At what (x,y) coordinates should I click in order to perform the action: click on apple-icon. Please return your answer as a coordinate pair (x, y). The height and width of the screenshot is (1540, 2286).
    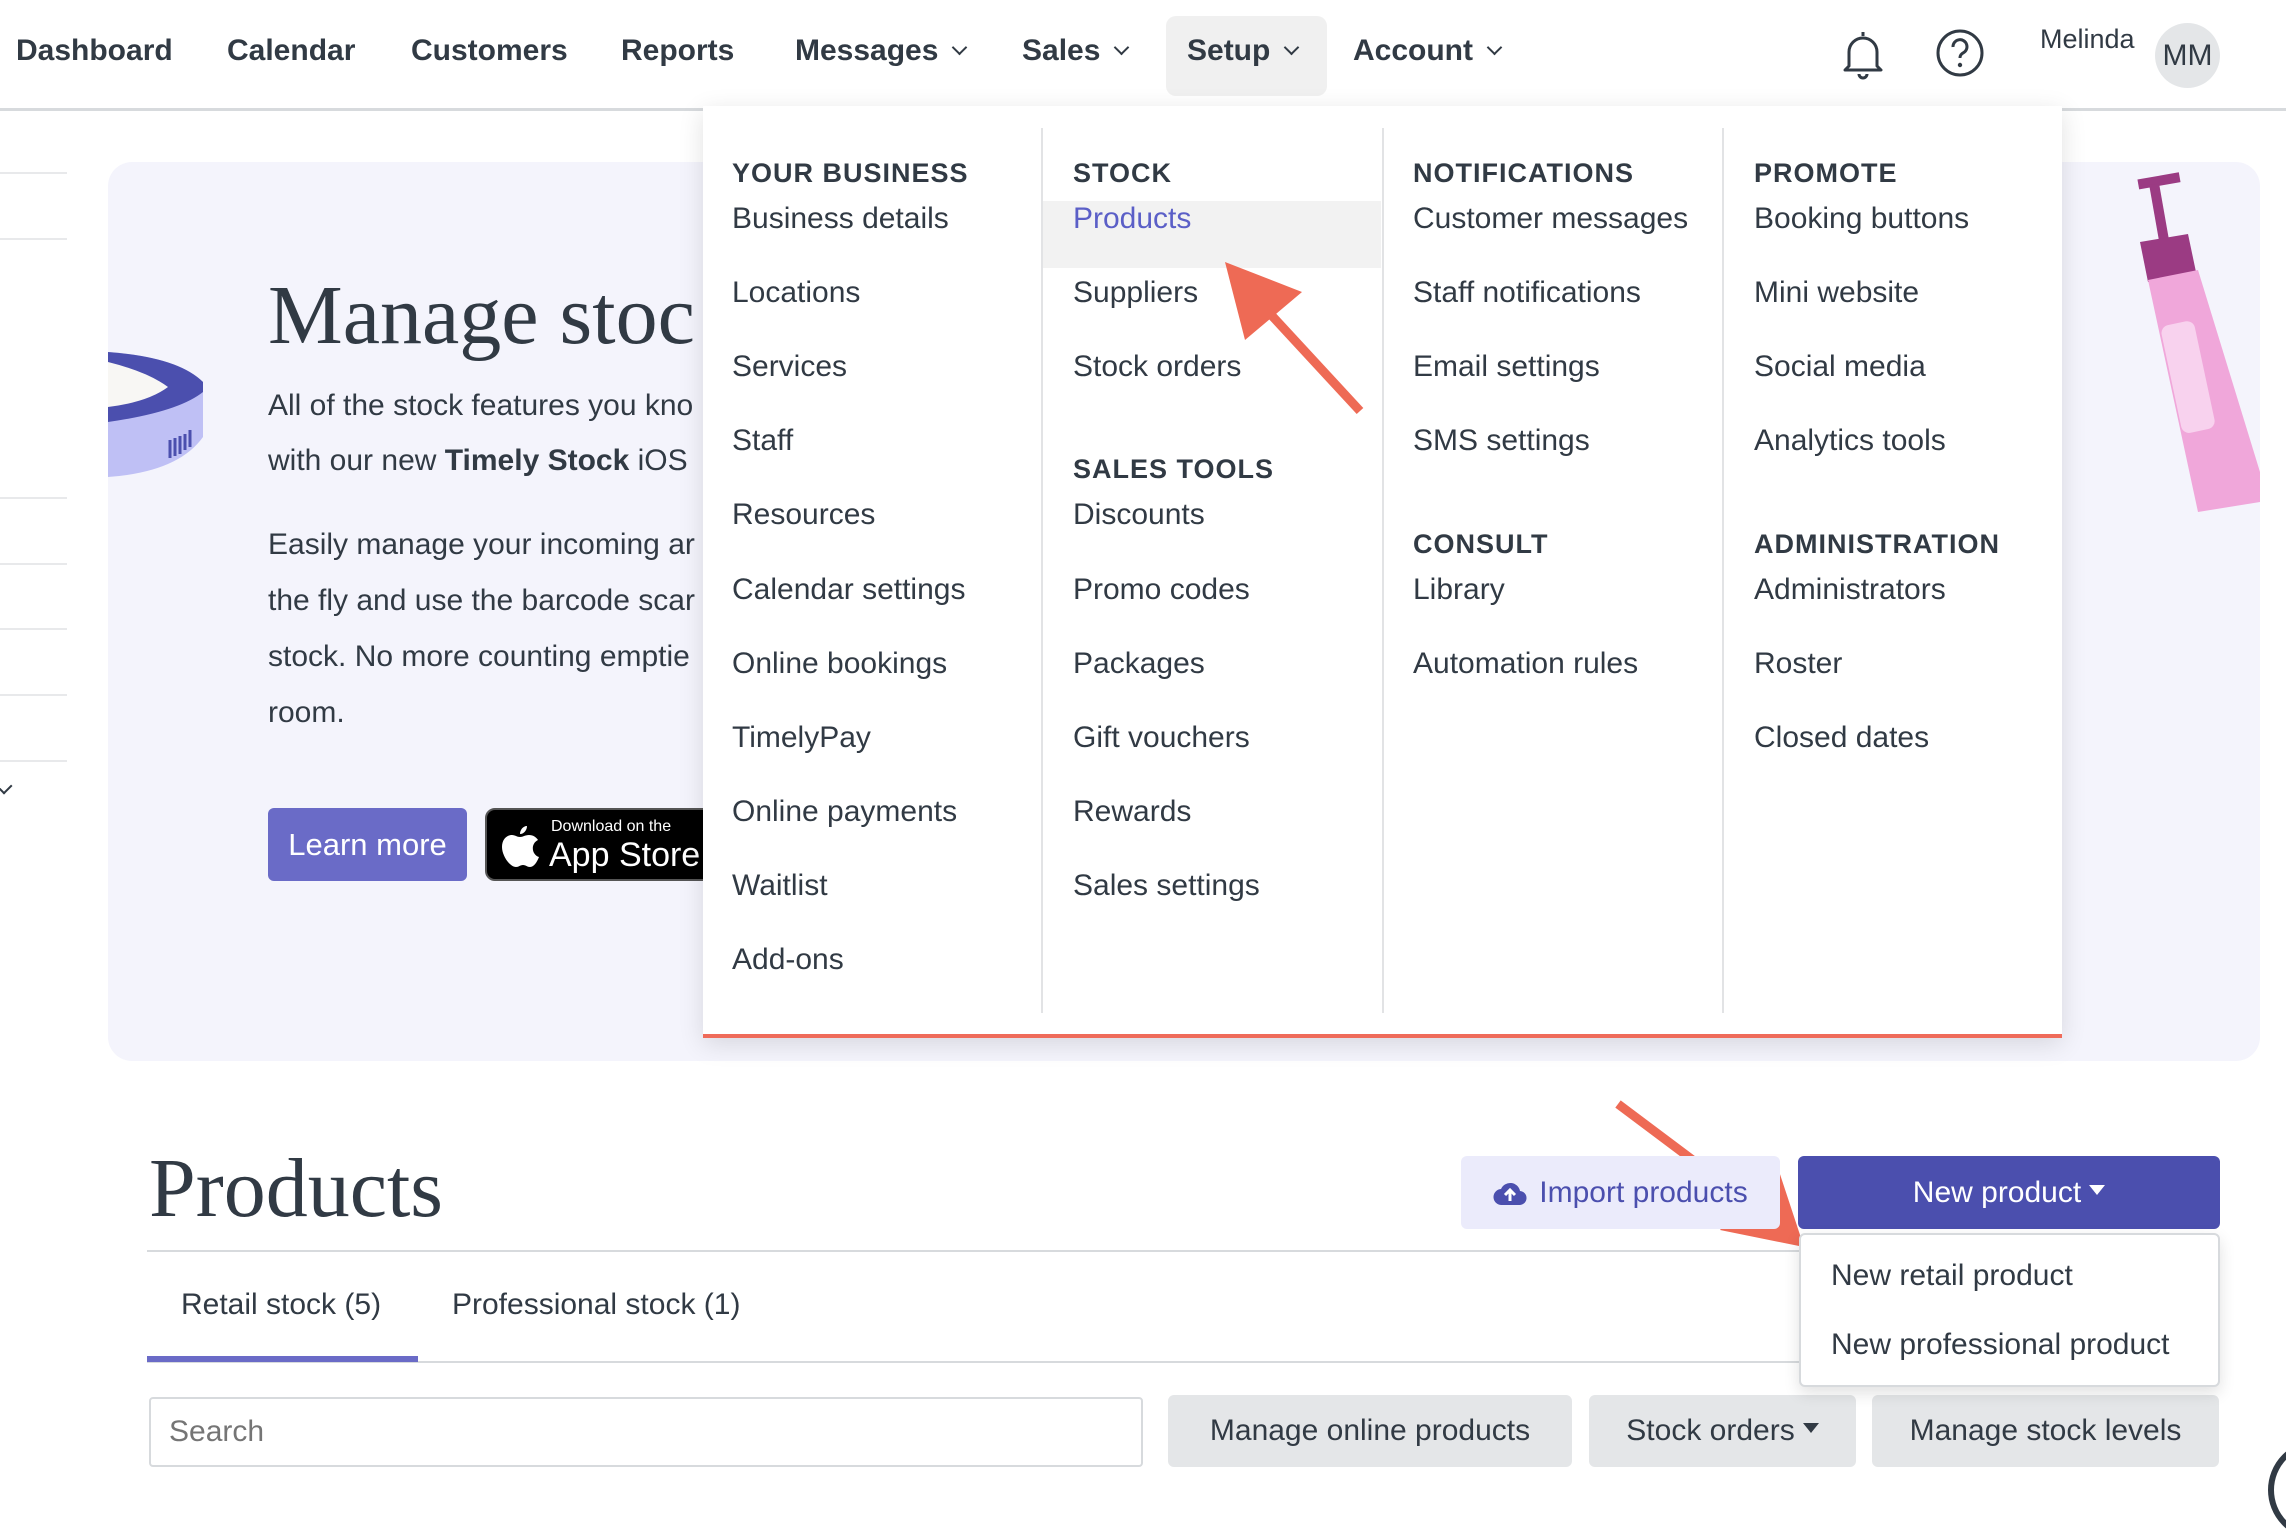
    Looking at the image, I should click on (520, 846).